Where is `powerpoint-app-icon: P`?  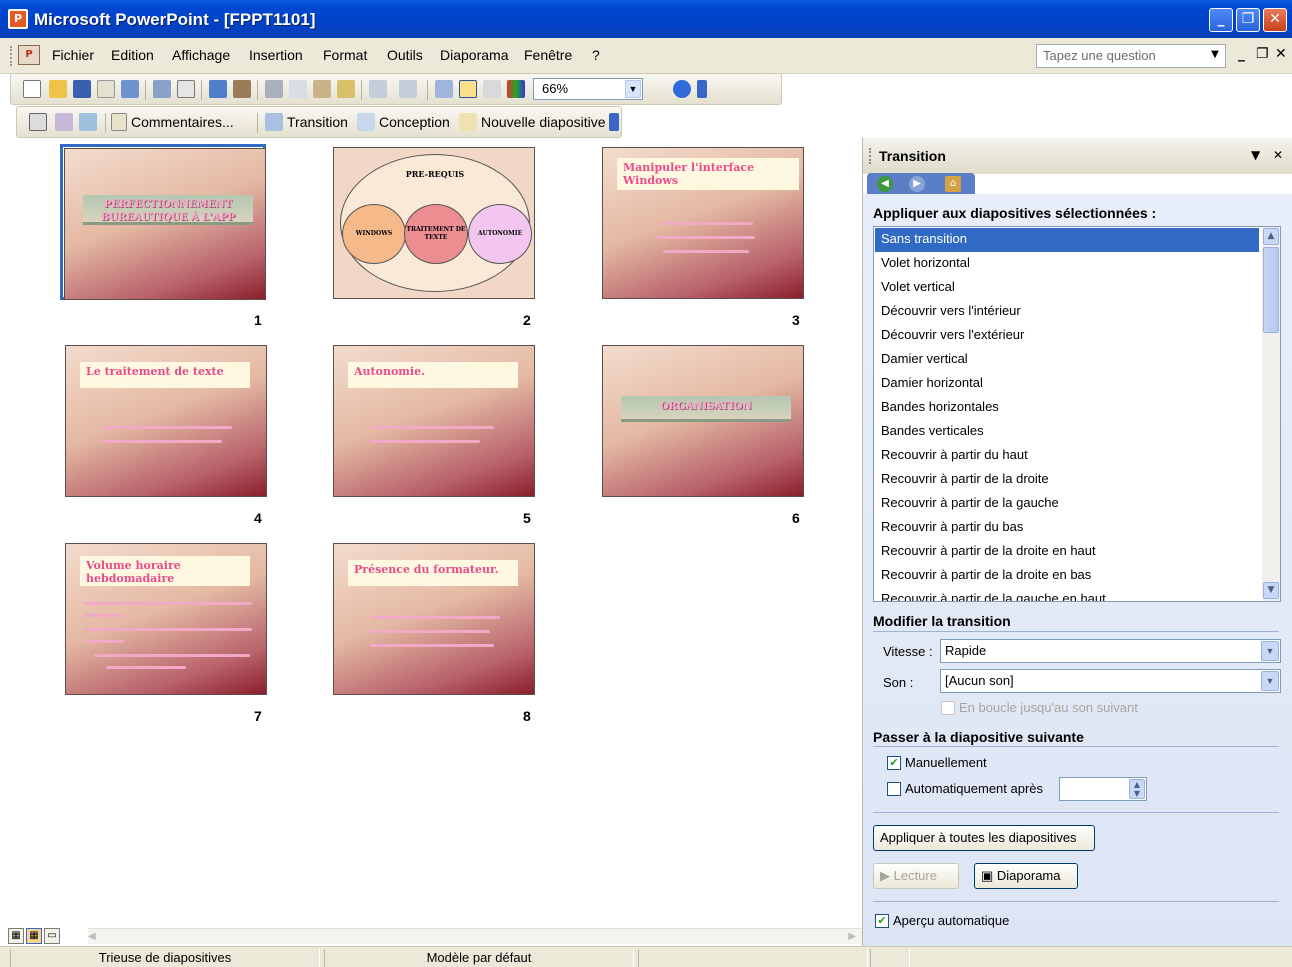 powerpoint-app-icon: P is located at coordinates (18, 19).